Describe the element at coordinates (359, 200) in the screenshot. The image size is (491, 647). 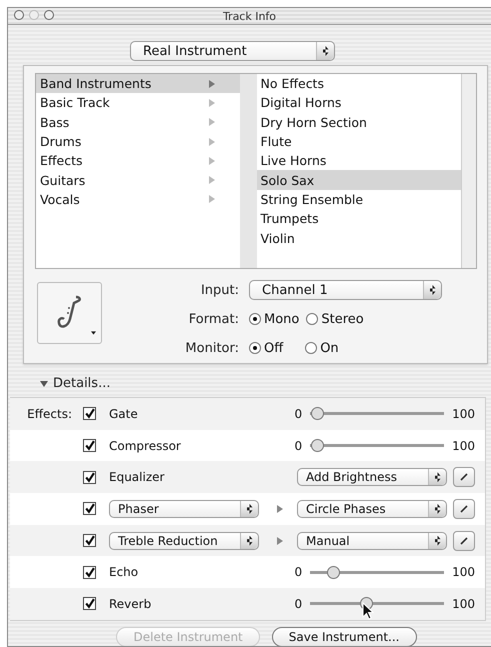
I see `instrument-item: String Ensemble` at that location.